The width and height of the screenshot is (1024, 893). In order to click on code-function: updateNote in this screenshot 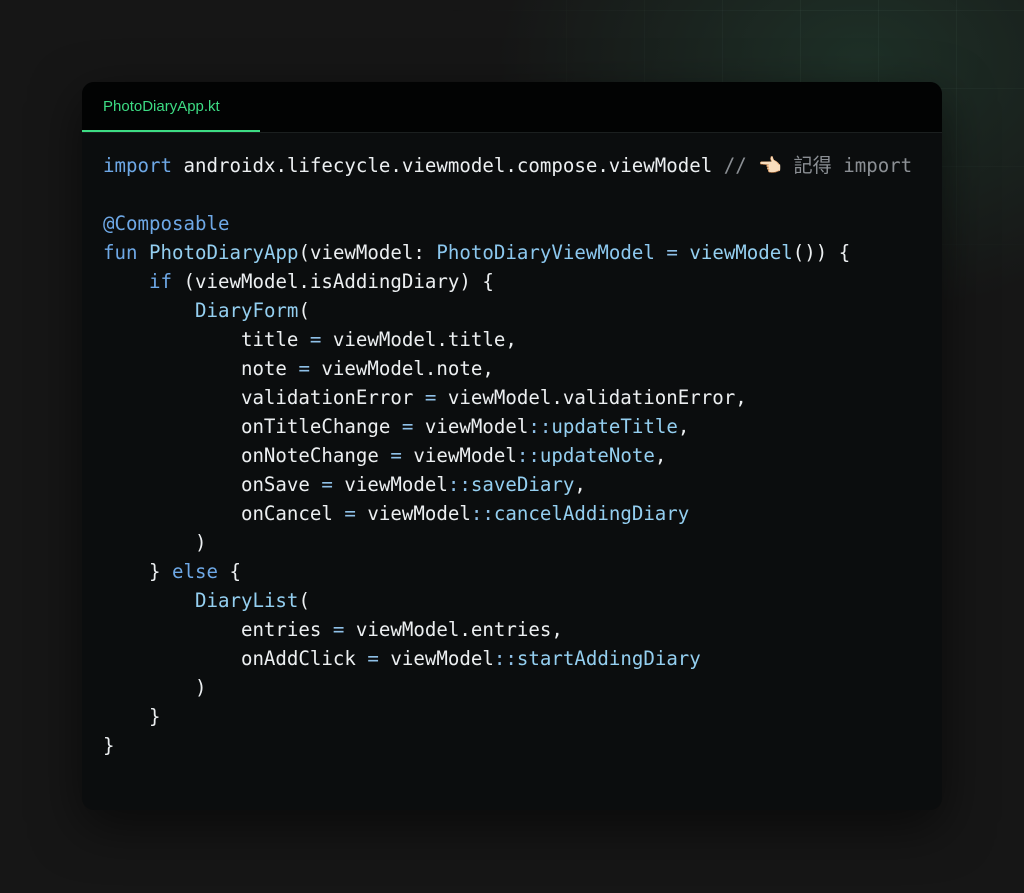, I will do `click(597, 455)`.